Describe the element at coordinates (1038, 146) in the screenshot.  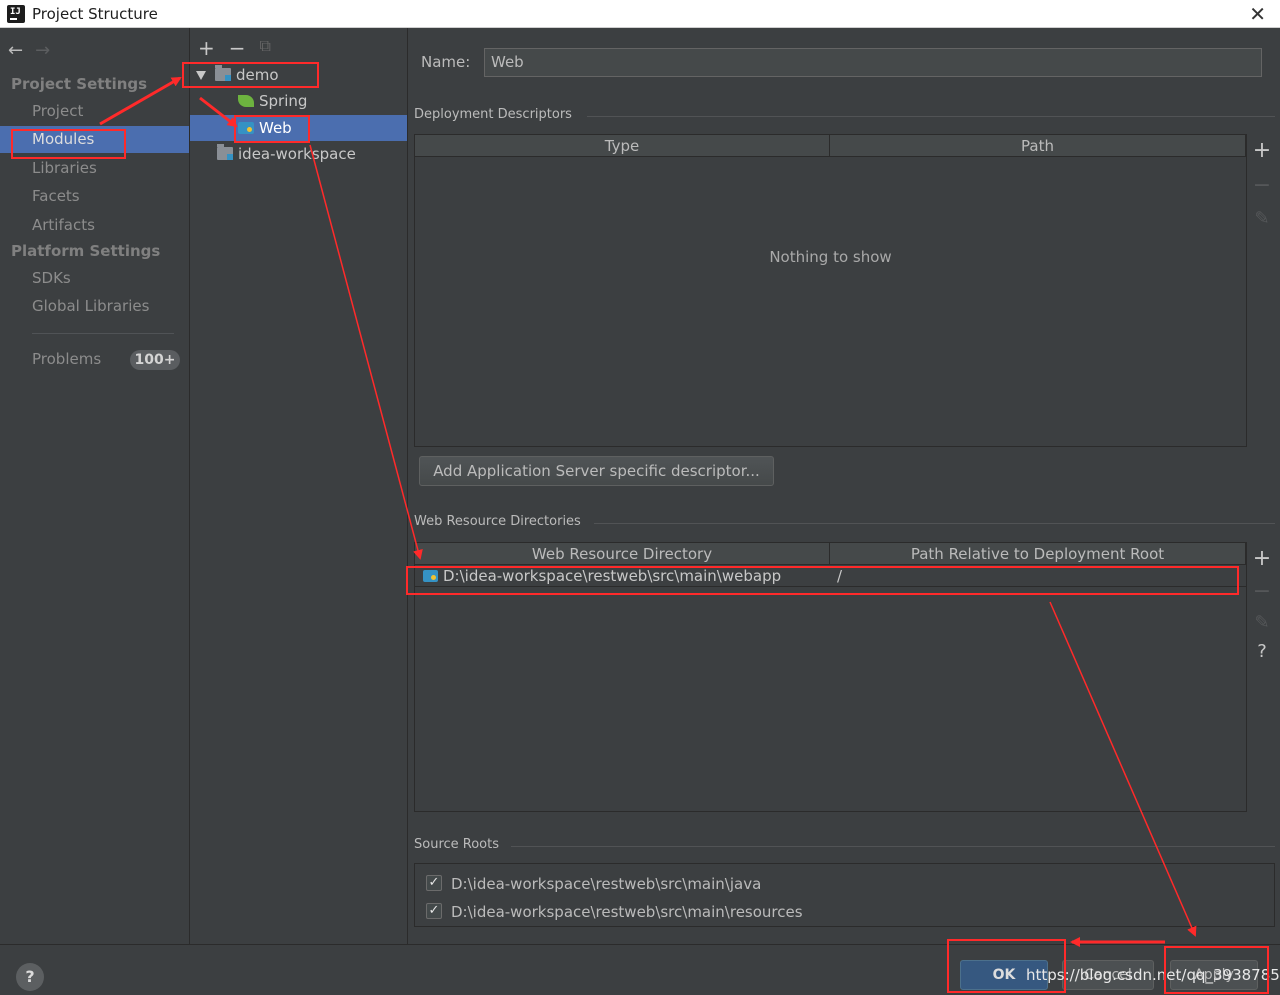
I see `column-path: Path` at that location.